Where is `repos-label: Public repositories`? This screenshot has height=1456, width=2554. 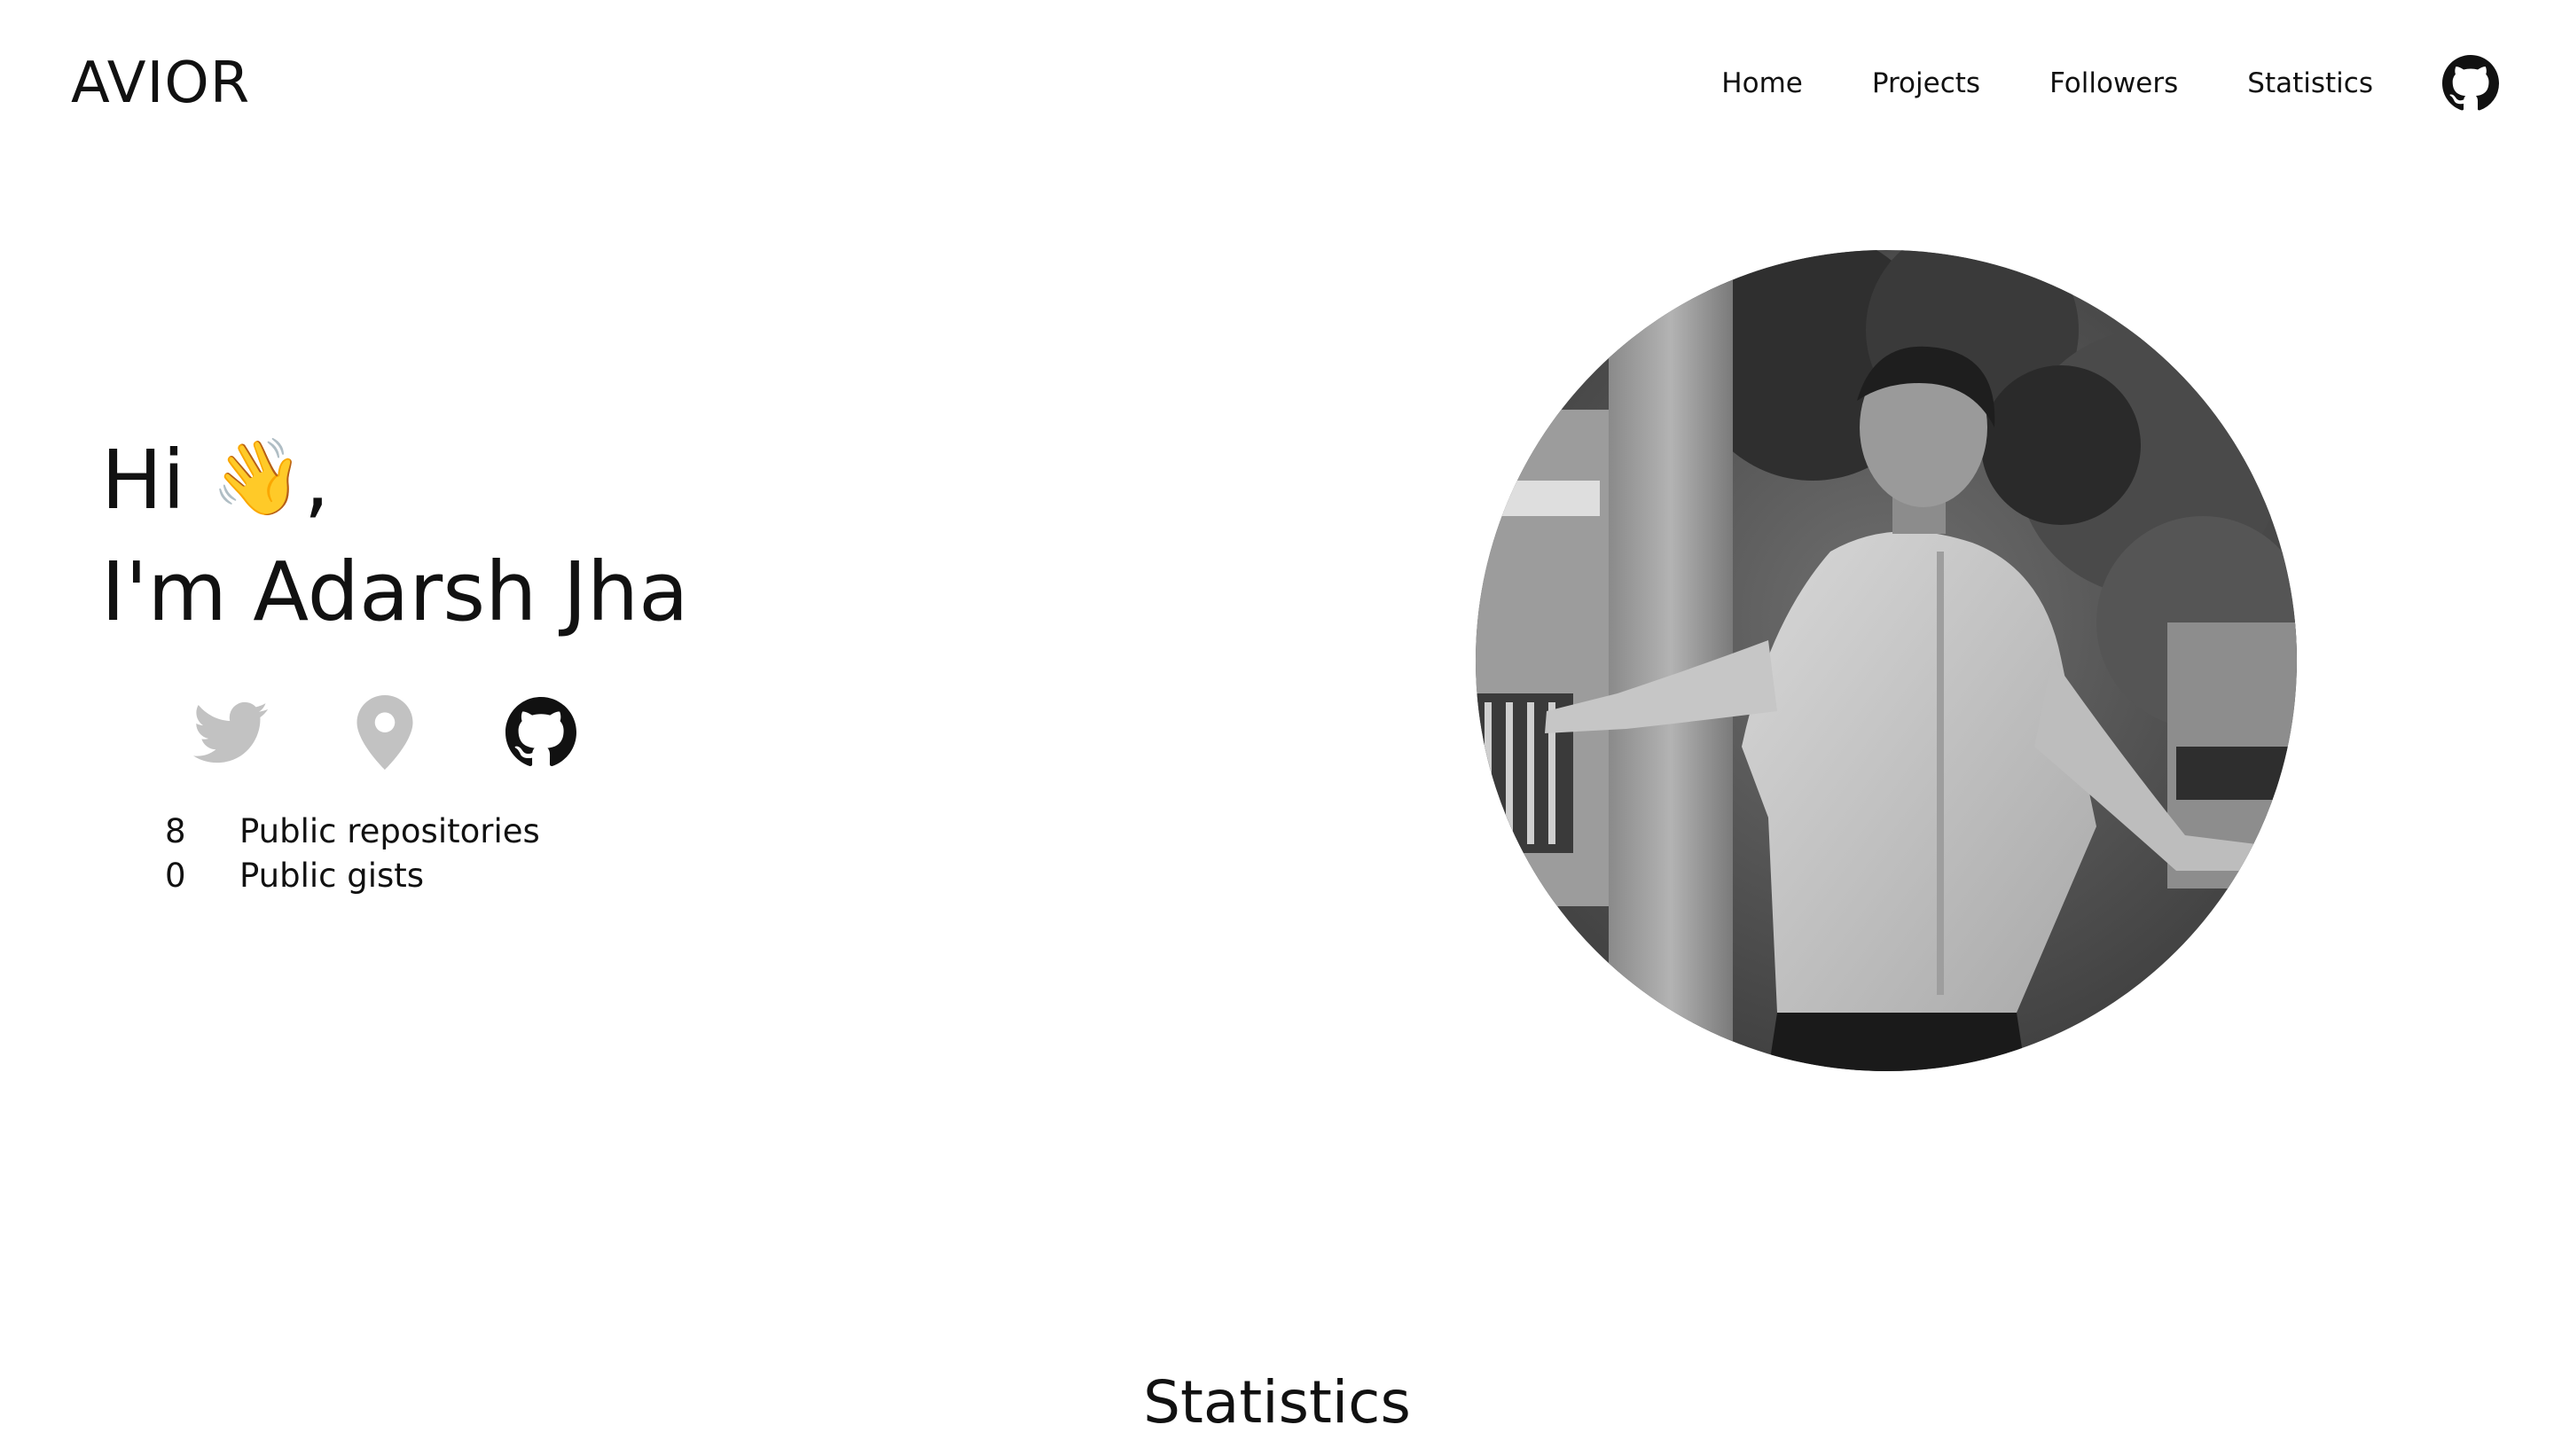
repos-label: Public repositories is located at coordinates (389, 830).